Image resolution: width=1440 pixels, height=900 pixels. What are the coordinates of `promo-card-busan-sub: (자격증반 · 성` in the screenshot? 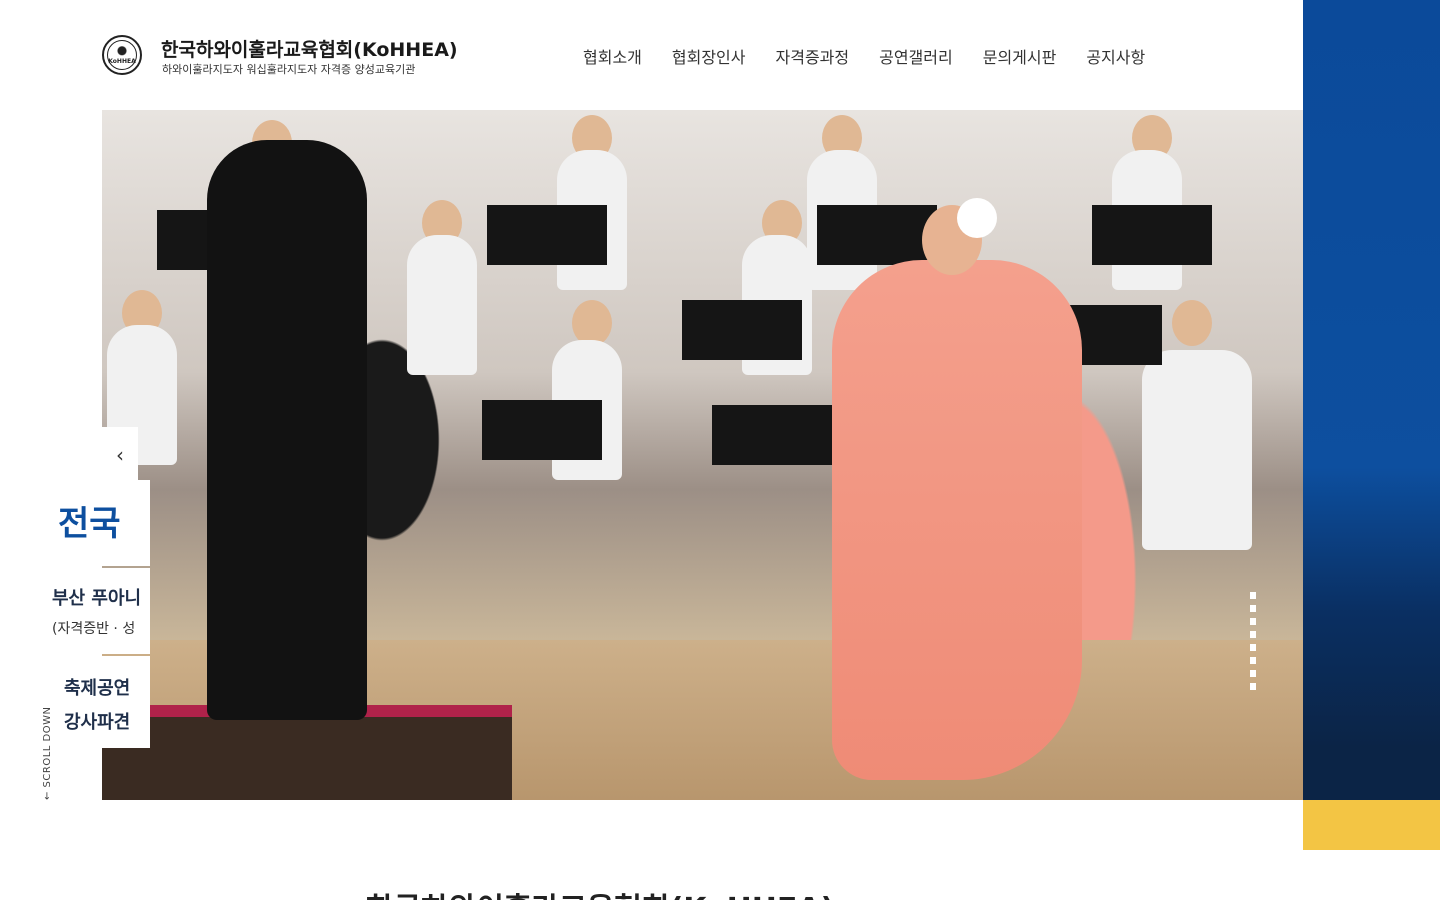 It's located at (94, 629).